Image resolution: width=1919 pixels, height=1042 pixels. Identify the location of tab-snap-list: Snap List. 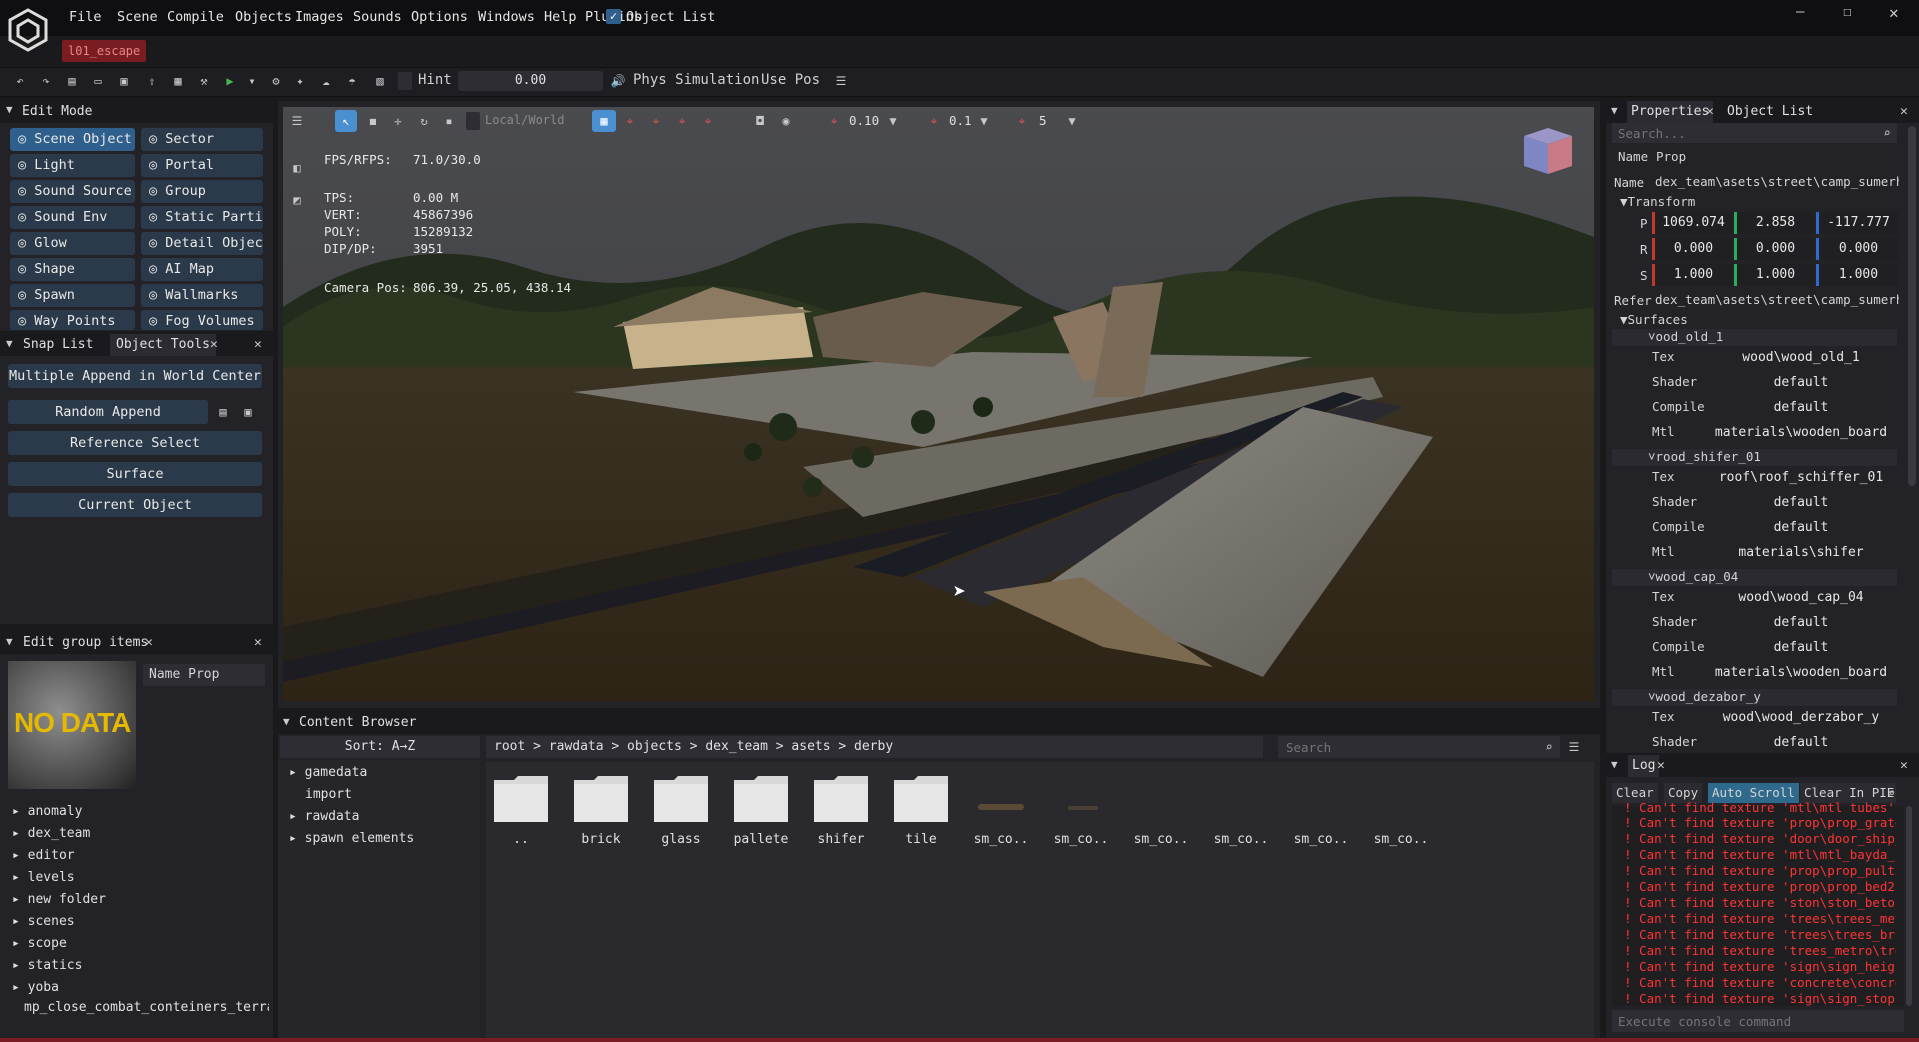
(58, 344).